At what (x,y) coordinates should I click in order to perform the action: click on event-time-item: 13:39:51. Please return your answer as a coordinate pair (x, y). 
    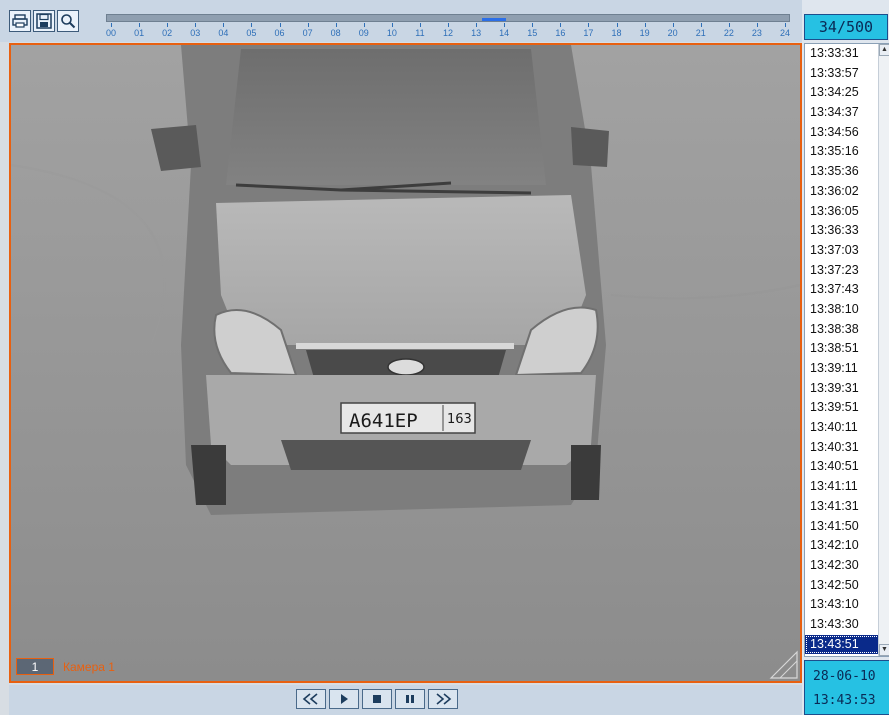
    Looking at the image, I should click on (842, 408).